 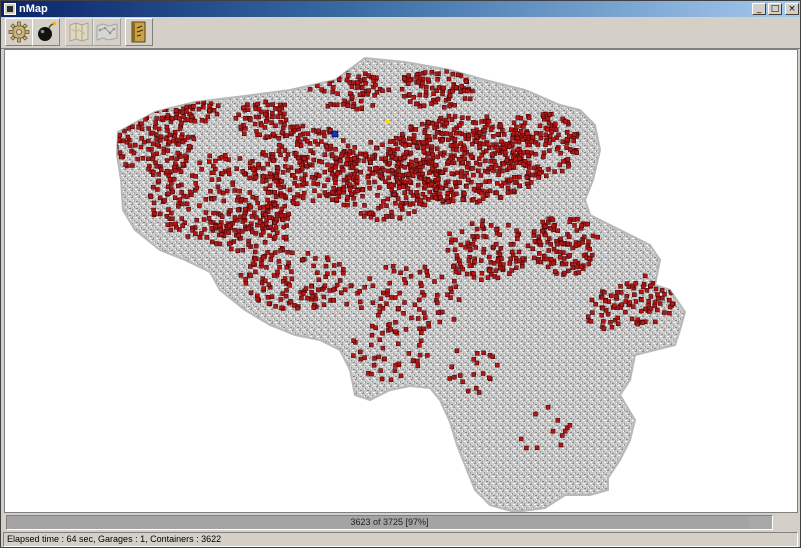 I want to click on highlight-marker, so click(x=388, y=122).